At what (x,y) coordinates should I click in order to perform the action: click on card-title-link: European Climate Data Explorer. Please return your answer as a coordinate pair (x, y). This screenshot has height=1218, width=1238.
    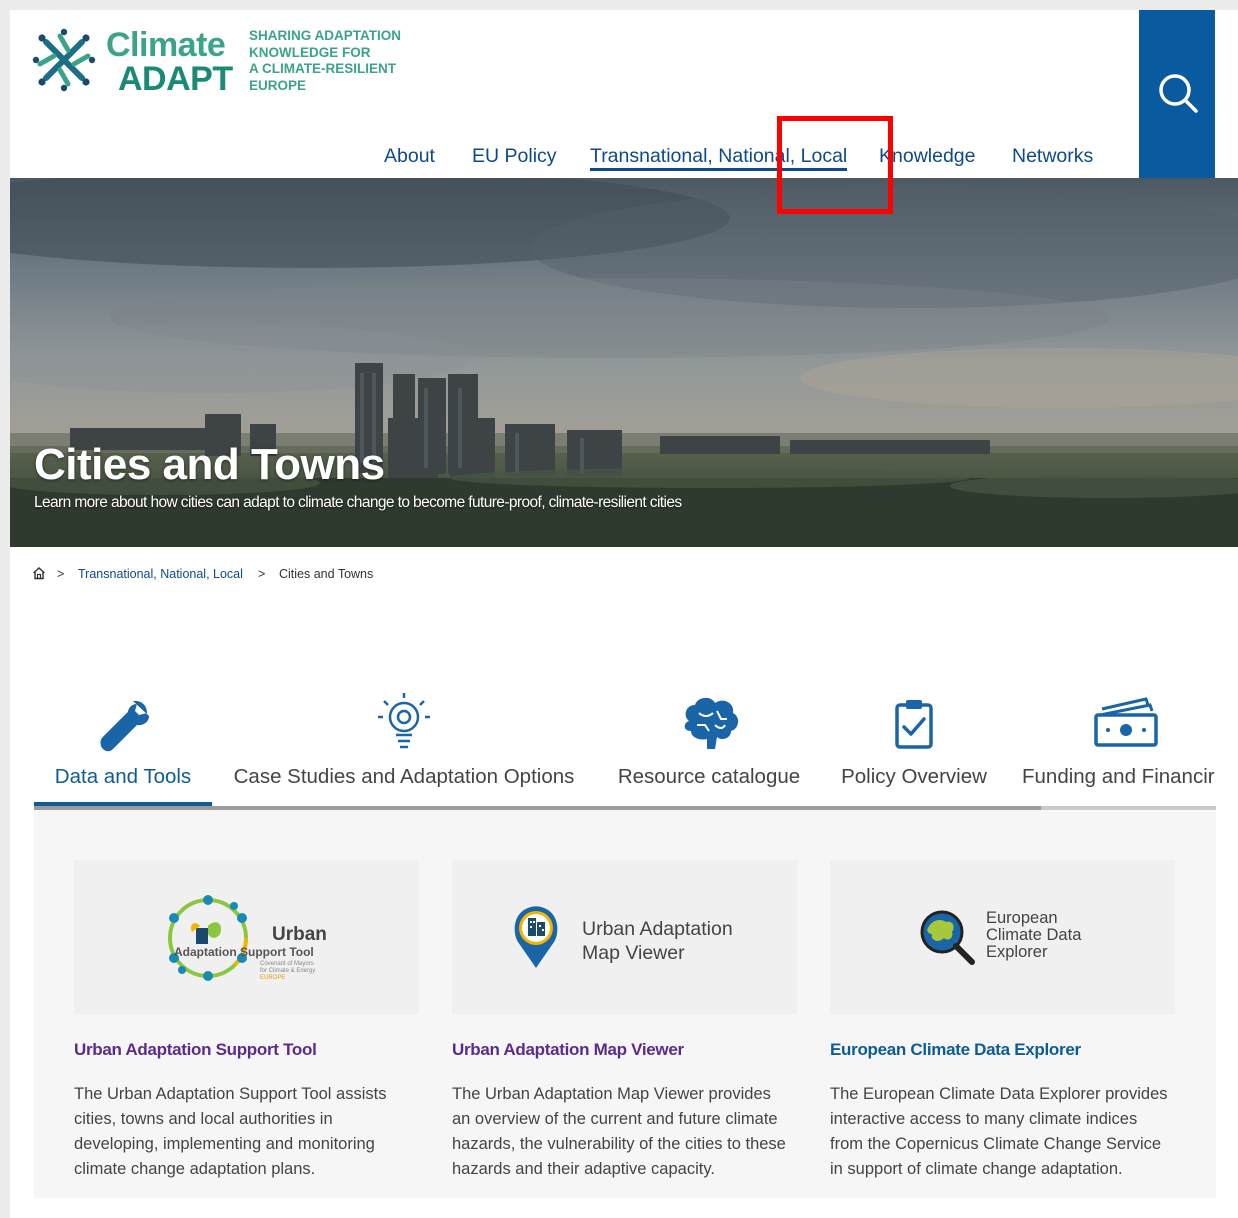
    Looking at the image, I should click on (955, 1050).